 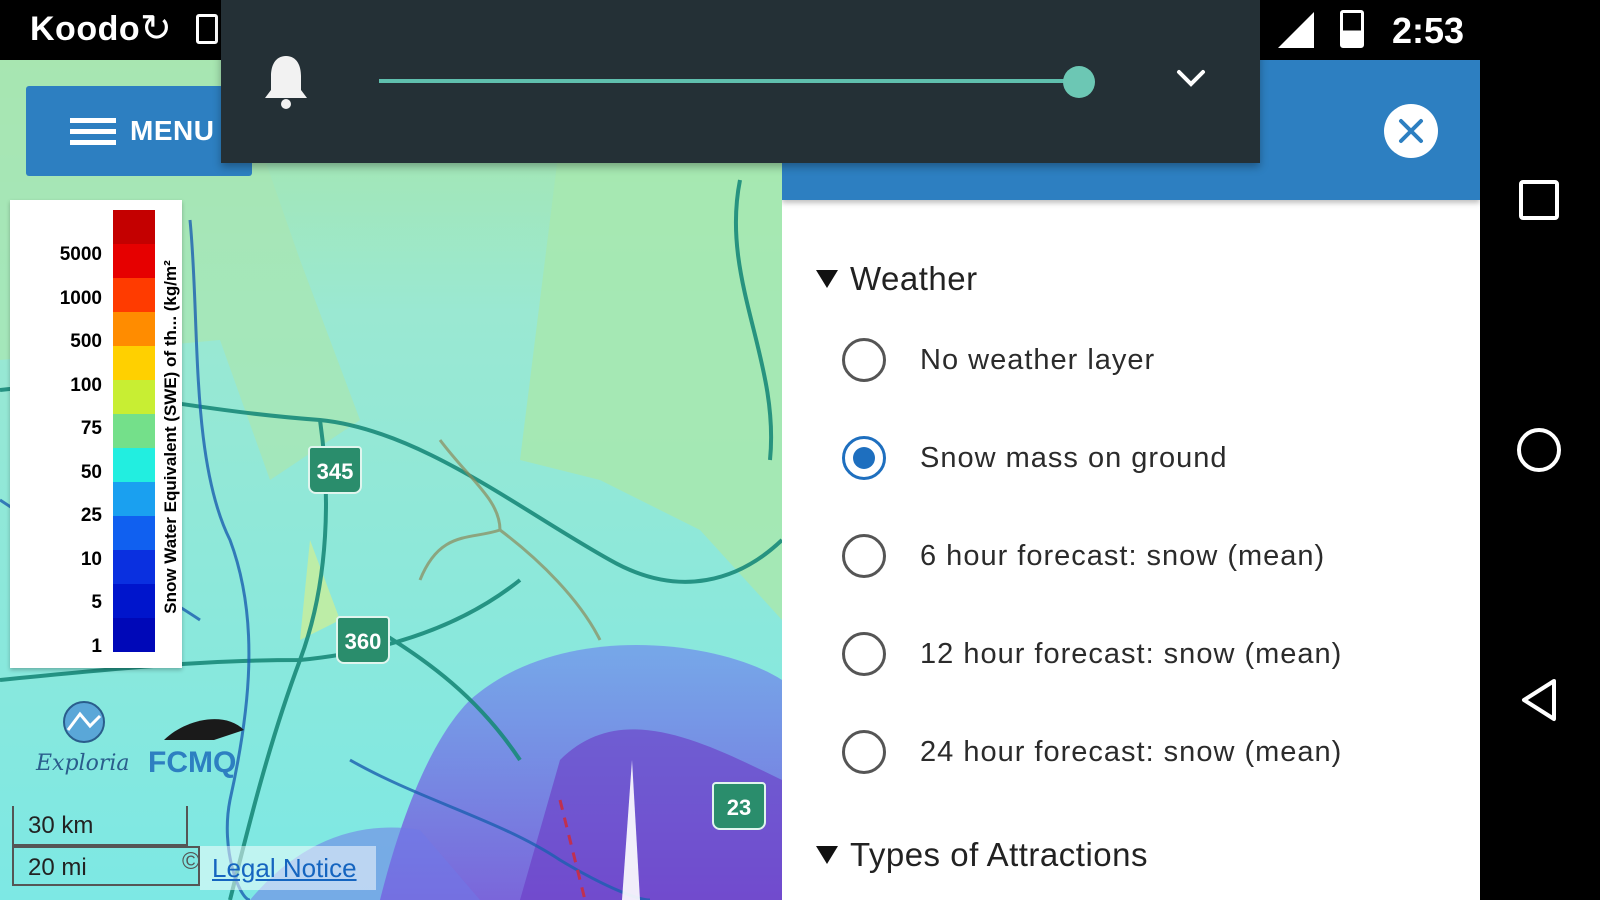 What do you see at coordinates (191, 861) in the screenshot?
I see `copyright-symbol: ©` at bounding box center [191, 861].